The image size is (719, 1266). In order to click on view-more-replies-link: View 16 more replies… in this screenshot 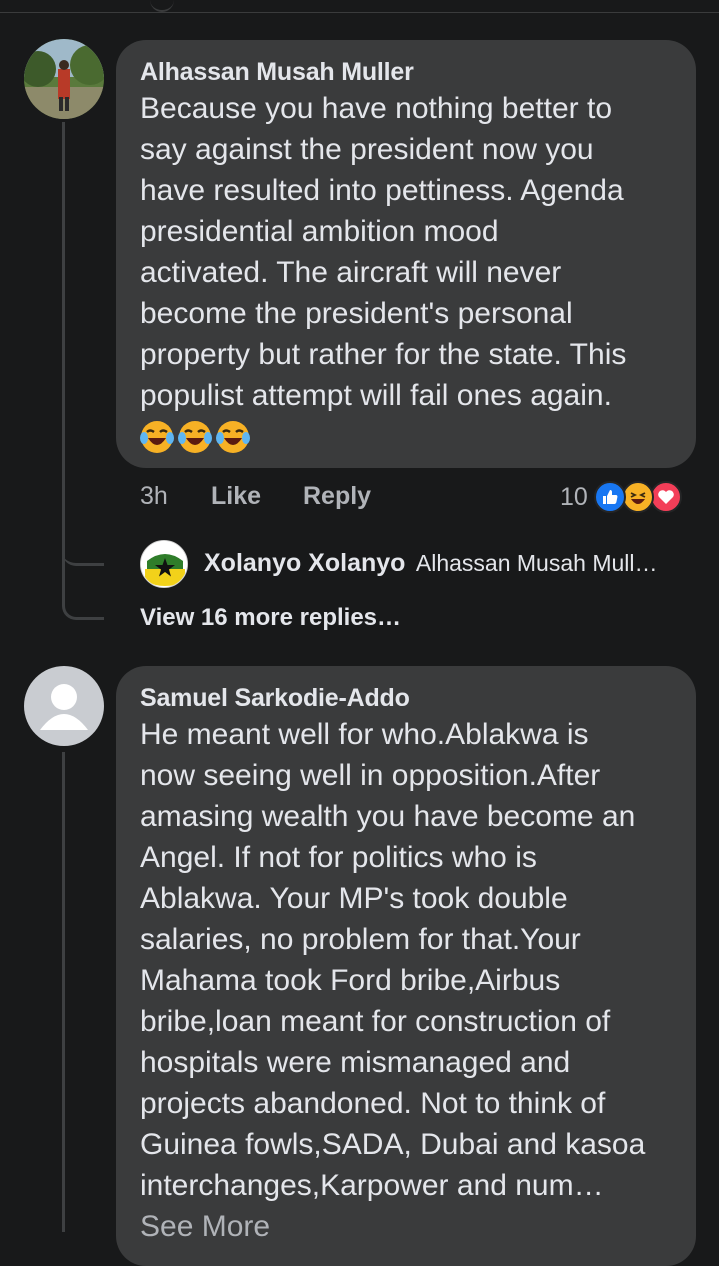, I will do `click(270, 618)`.